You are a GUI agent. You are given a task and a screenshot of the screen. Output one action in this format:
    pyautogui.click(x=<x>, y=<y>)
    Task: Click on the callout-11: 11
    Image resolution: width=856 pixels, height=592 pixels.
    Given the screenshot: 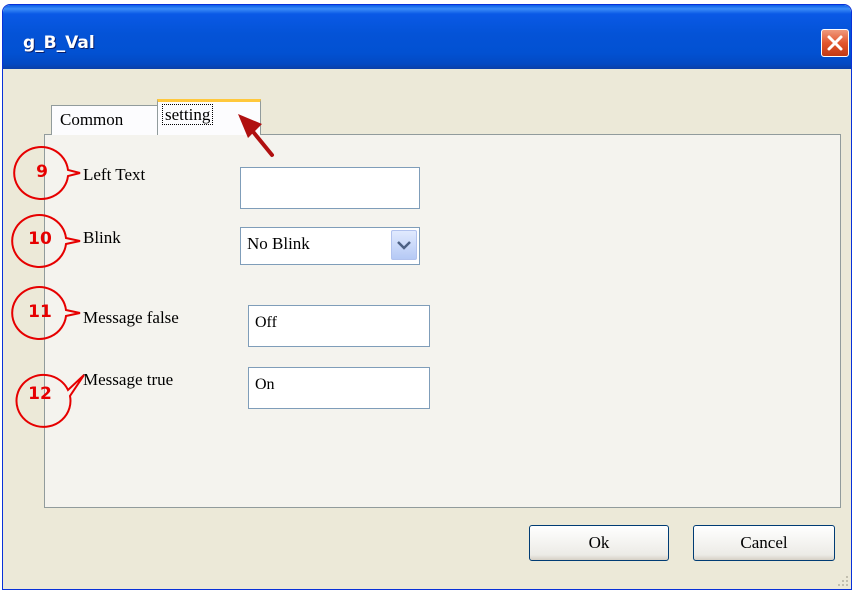 What is the action you would take?
    pyautogui.click(x=40, y=312)
    